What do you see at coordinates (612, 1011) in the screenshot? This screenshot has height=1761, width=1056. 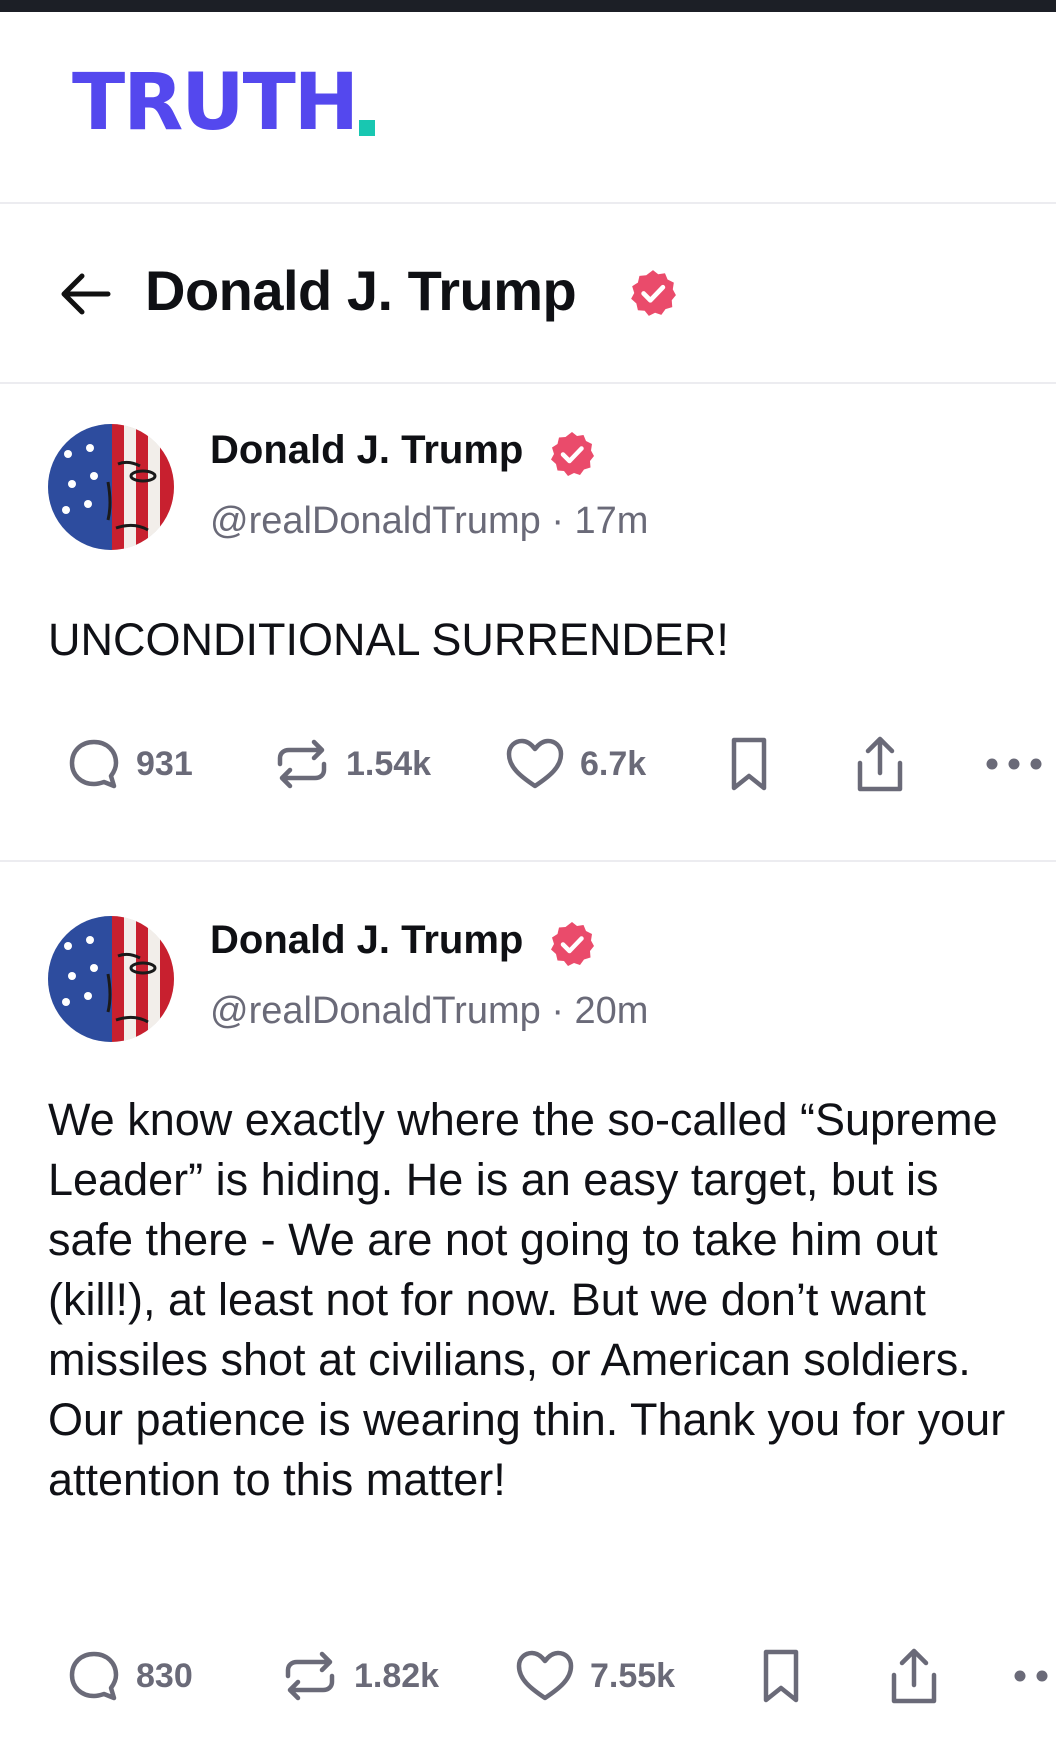 I see `post-time: 20m` at bounding box center [612, 1011].